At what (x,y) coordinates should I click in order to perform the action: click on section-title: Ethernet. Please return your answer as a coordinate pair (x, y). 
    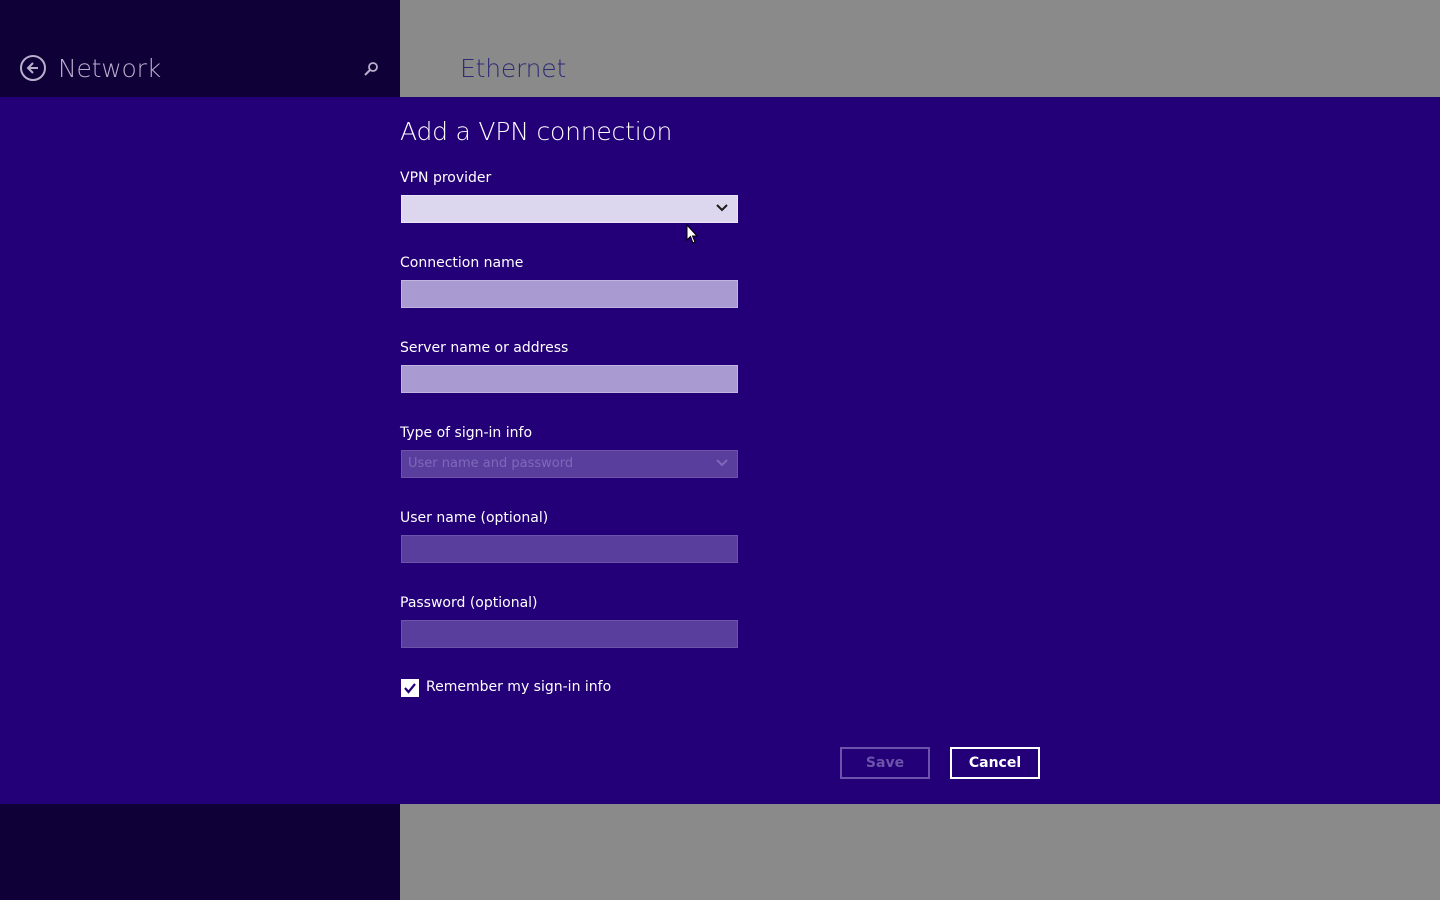
    Looking at the image, I should click on (513, 68).